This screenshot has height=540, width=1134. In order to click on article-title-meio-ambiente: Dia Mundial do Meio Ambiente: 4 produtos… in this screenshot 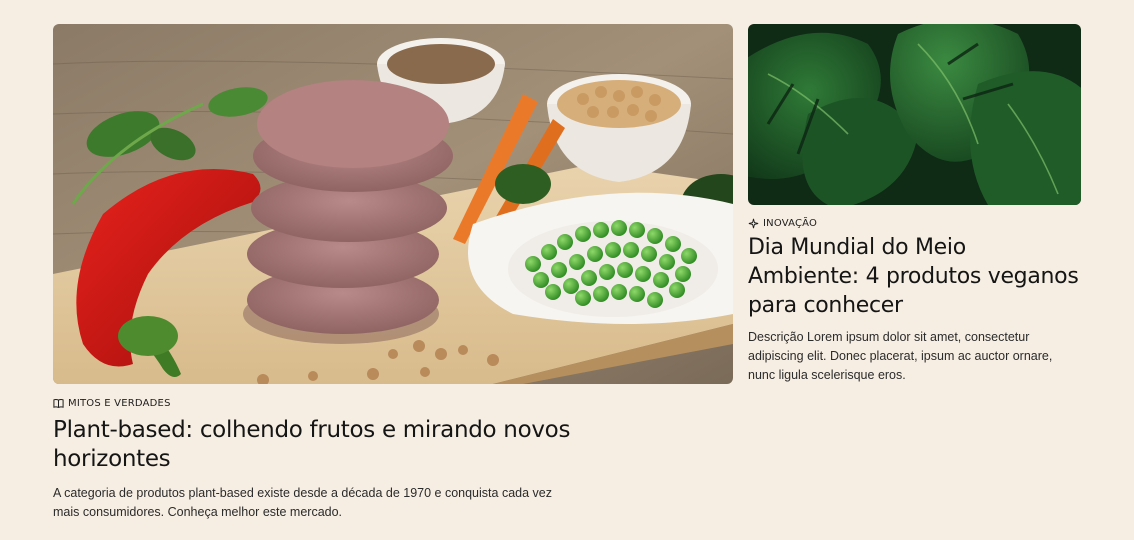, I will do `click(914, 276)`.